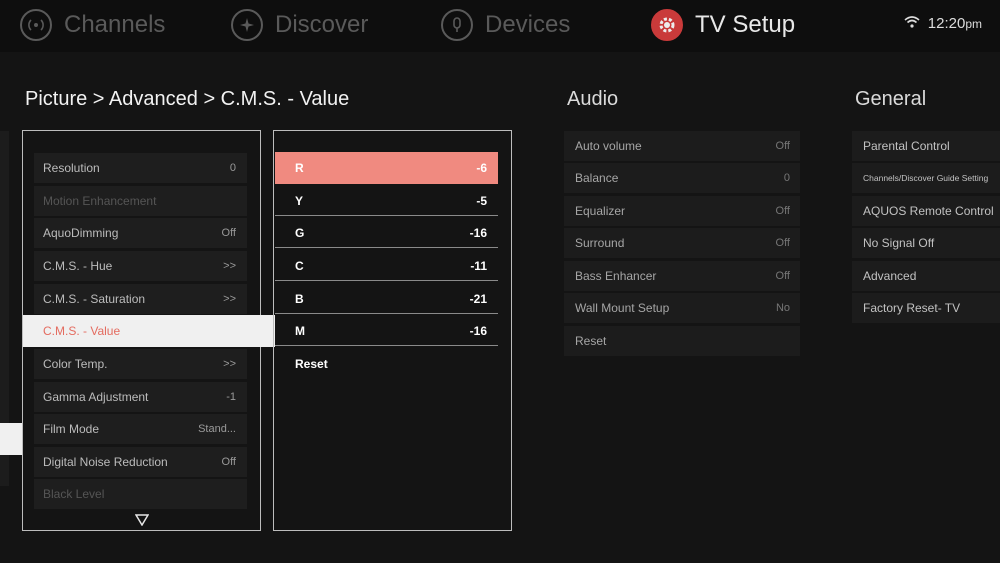 This screenshot has height=563, width=1000. What do you see at coordinates (322, 24) in the screenshot?
I see `nav-discover-label: Discover` at bounding box center [322, 24].